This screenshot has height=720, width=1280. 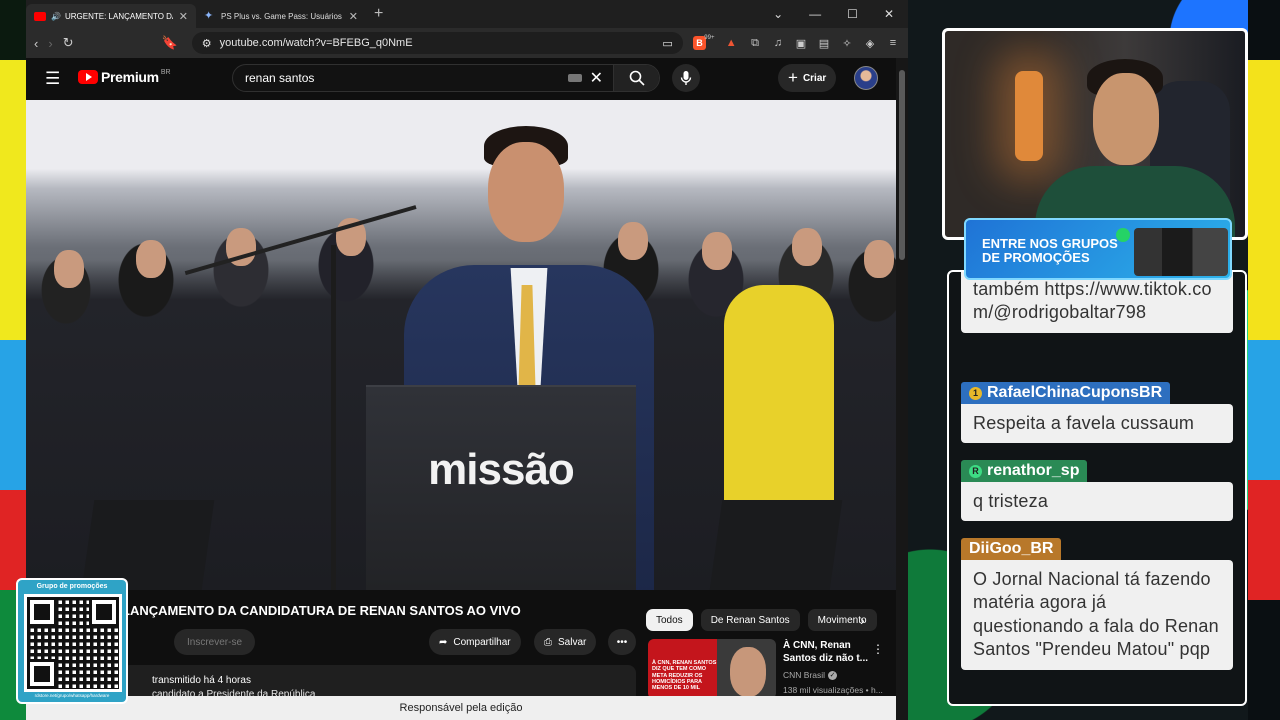 I want to click on chip-movement: Movimento, so click(x=842, y=620).